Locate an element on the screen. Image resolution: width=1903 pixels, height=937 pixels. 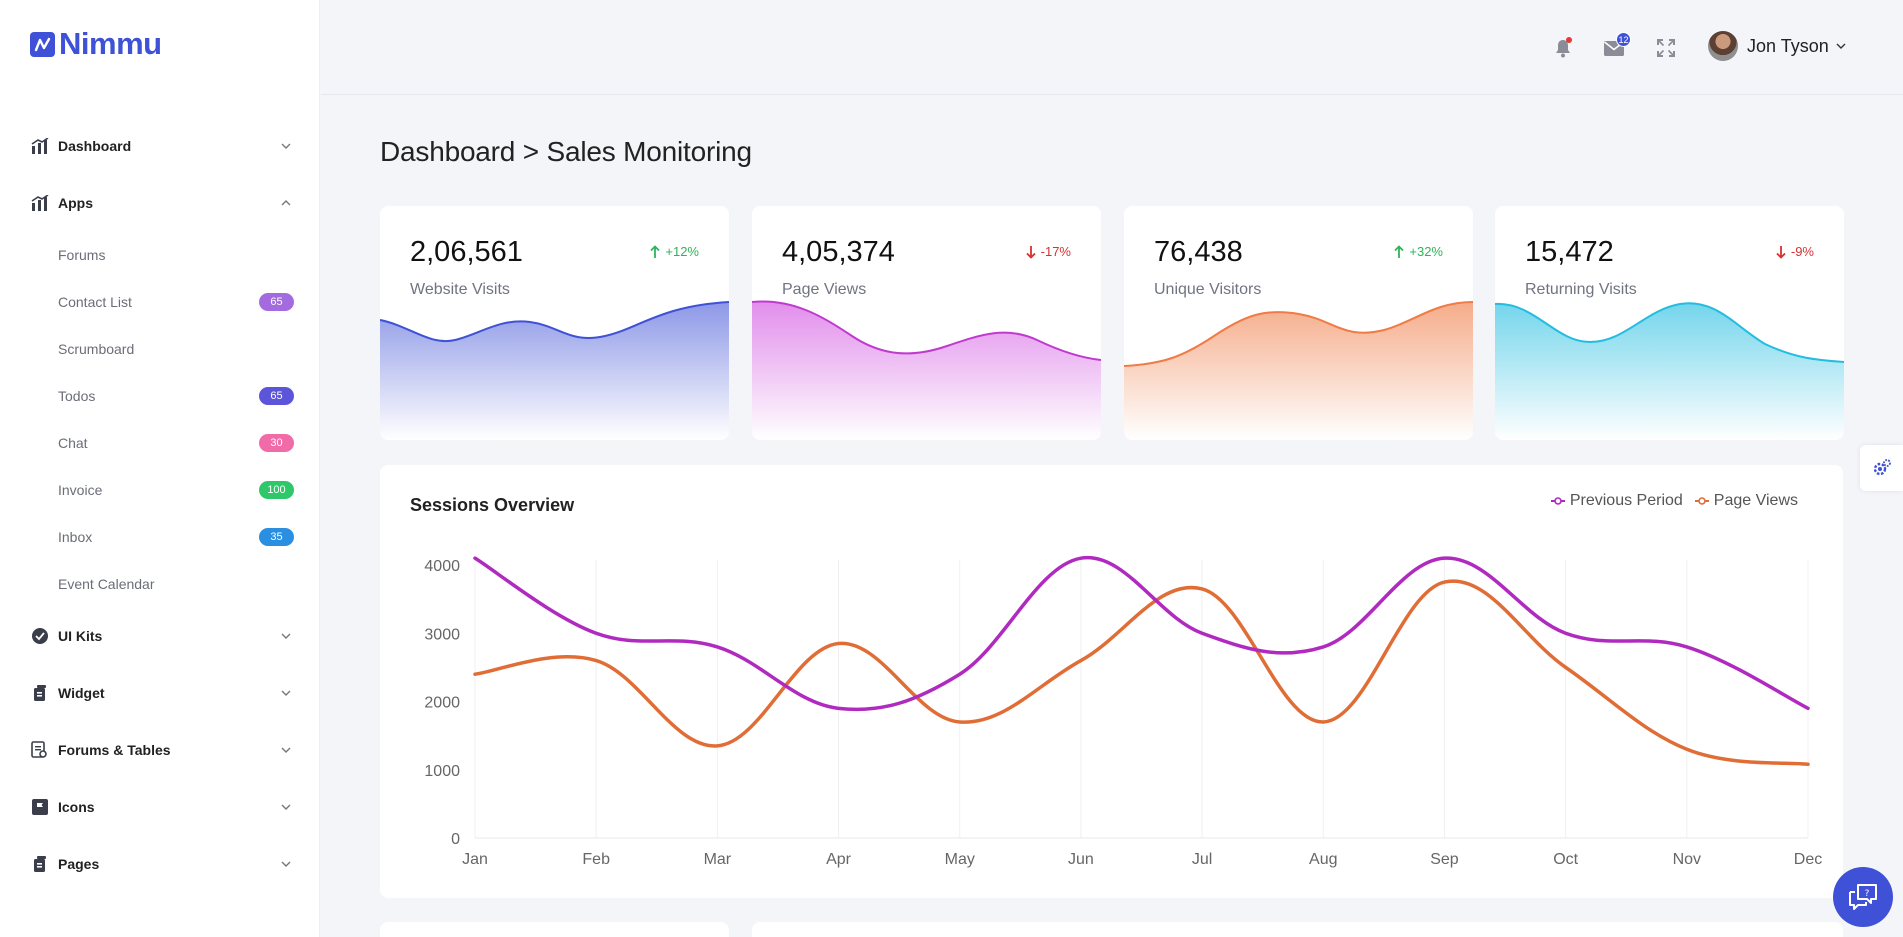
pages-icon is located at coordinates (39, 863).